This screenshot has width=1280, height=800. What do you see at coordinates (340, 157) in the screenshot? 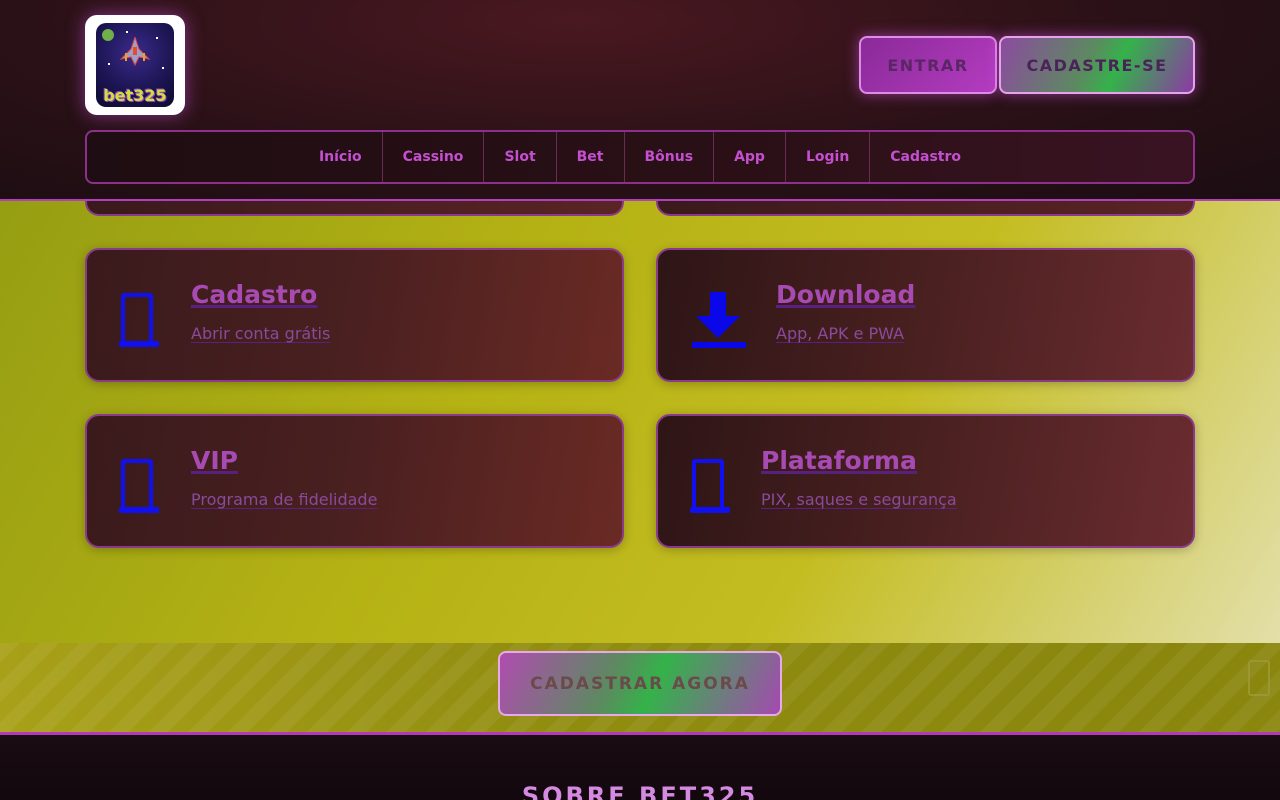
I see `nav-item-inicio: Início` at bounding box center [340, 157].